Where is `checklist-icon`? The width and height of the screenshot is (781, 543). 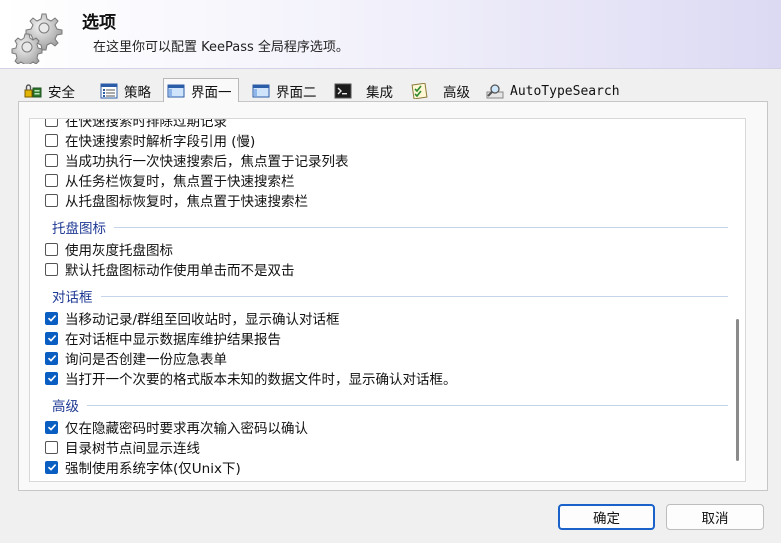
checklist-icon is located at coordinates (419, 91).